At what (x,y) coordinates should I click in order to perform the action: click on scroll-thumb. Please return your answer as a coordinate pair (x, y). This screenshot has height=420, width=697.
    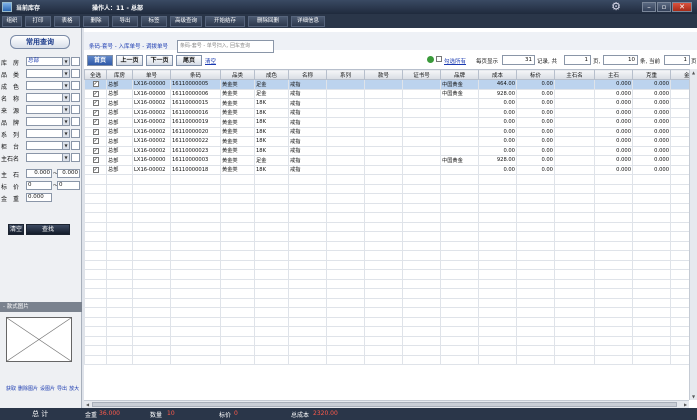
    Looking at the image, I should click on (384, 404).